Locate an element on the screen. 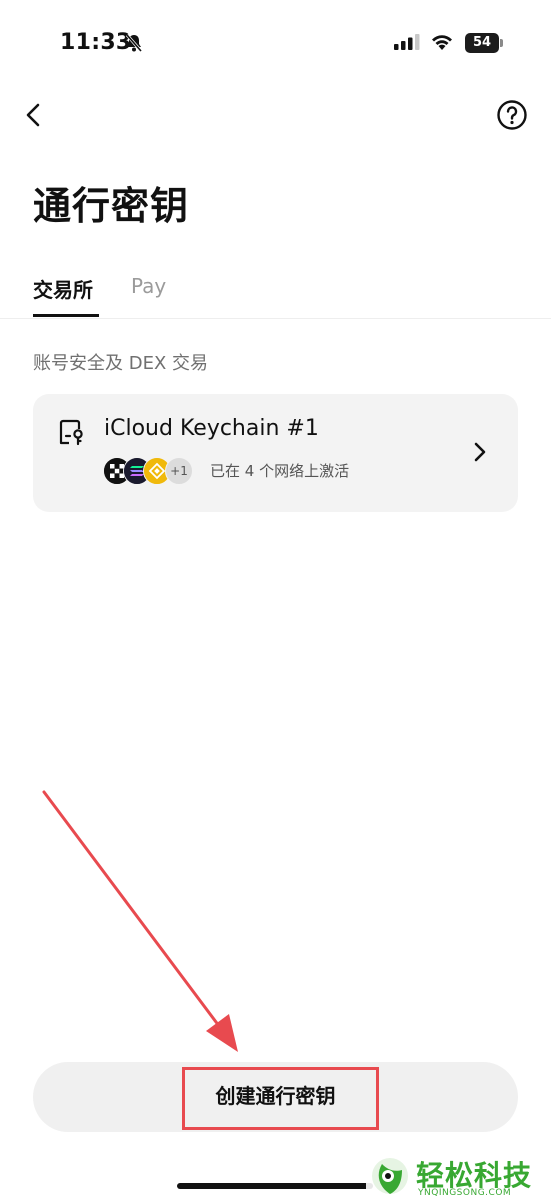 The image size is (551, 1200). active-tab-indicator is located at coordinates (66, 315).